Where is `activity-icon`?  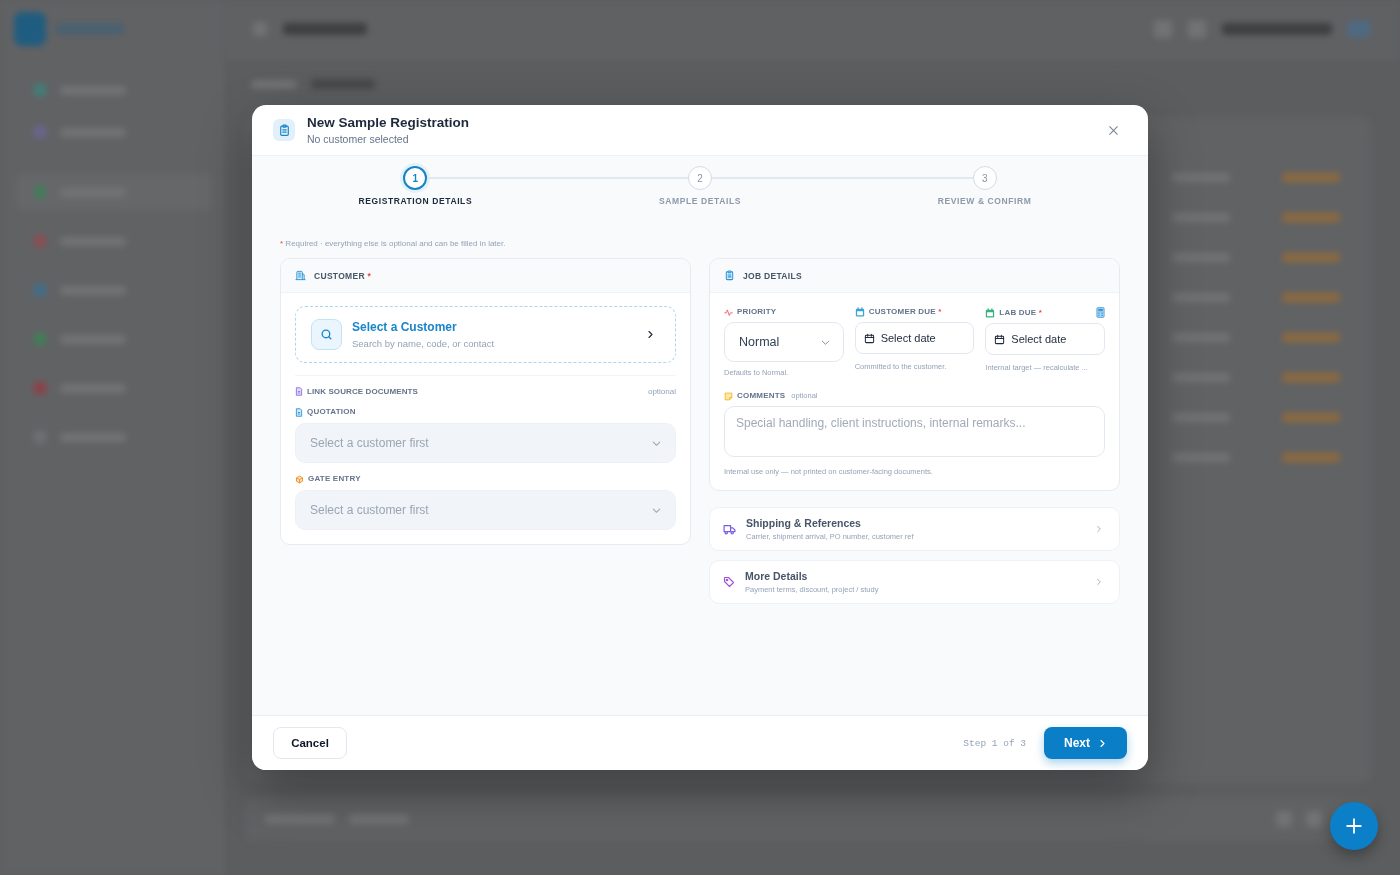
activity-icon is located at coordinates (728, 312).